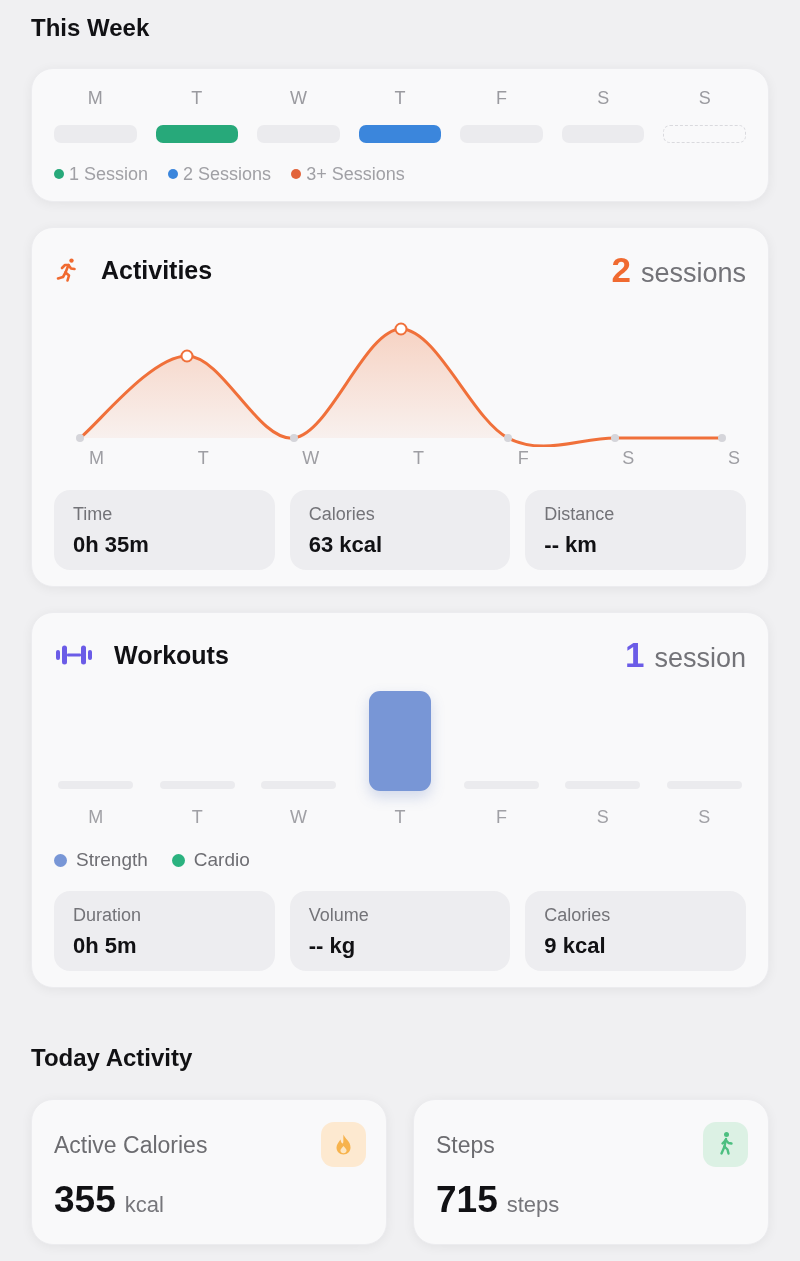  Describe the element at coordinates (502, 98) in the screenshot. I see `day-label: F` at that location.